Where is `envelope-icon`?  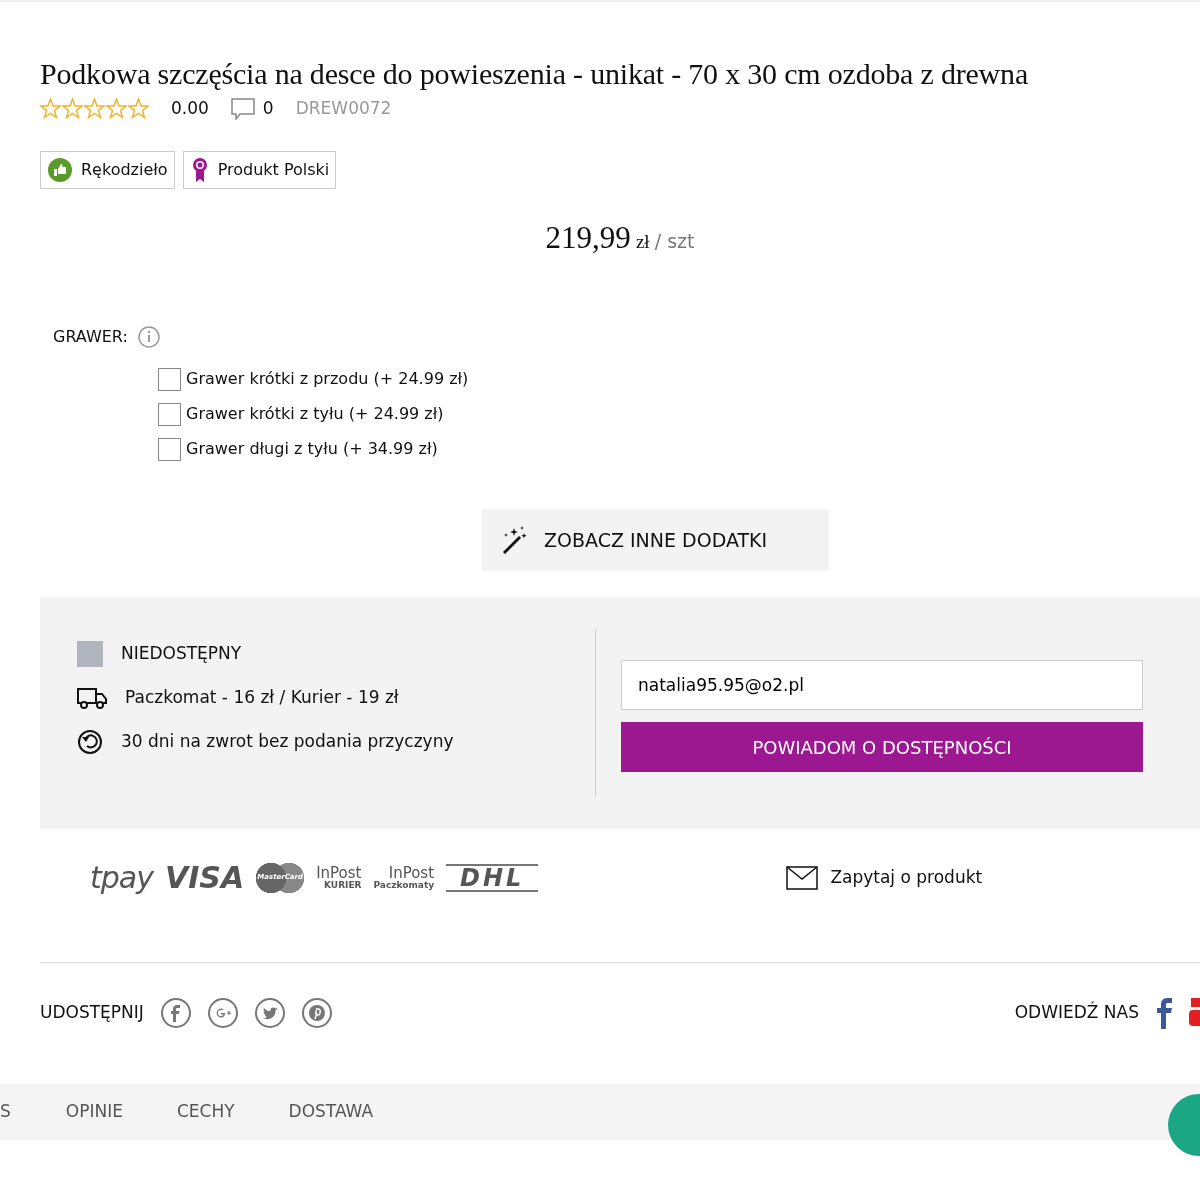
envelope-icon is located at coordinates (802, 877).